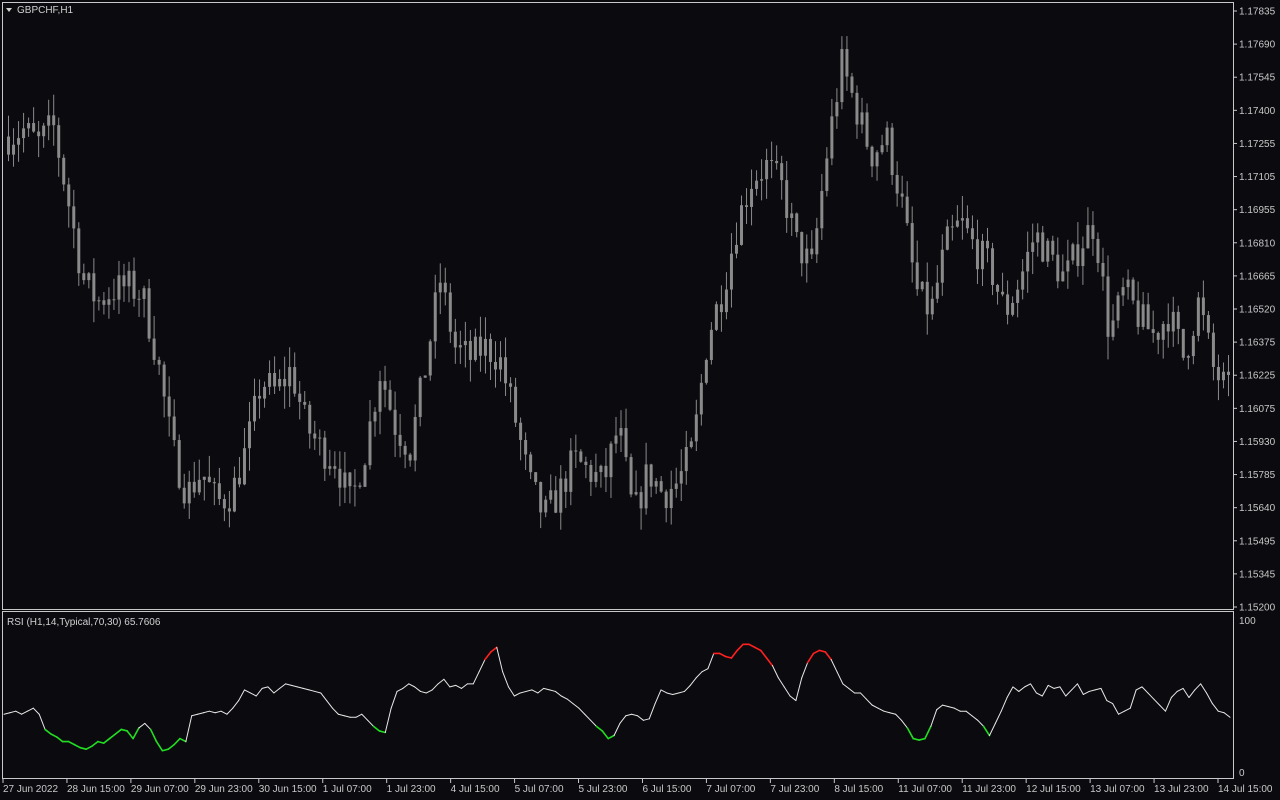 The image size is (1280, 800). Describe the element at coordinates (45, 10) in the screenshot. I see `symbol-title: GBPCHF,H1` at that location.